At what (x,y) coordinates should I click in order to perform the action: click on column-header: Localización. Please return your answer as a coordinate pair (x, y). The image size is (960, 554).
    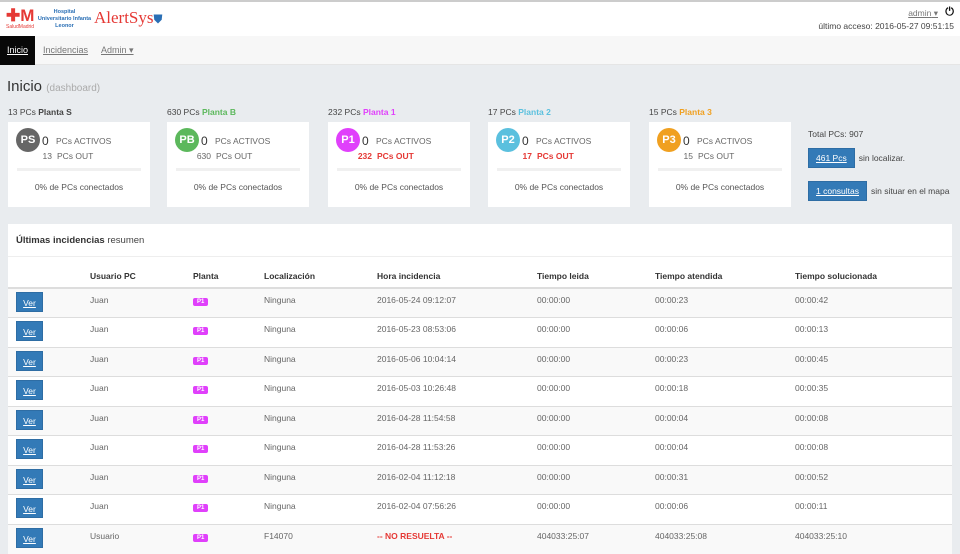
    Looking at the image, I should click on (320, 276).